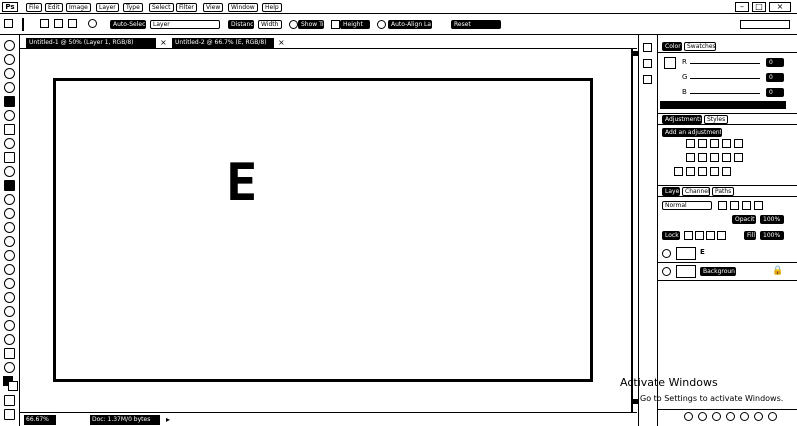 This screenshot has width=797, height=426. I want to click on channel-b-value: 0, so click(775, 92).